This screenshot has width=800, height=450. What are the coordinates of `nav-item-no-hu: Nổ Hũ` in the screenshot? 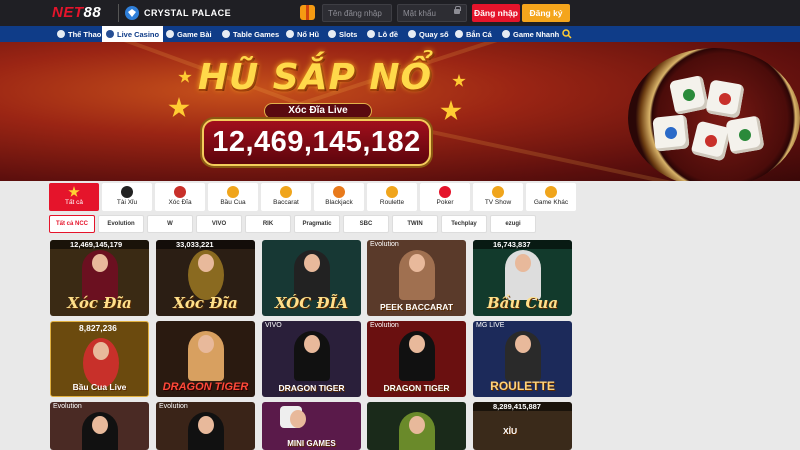 It's located at (302, 34).